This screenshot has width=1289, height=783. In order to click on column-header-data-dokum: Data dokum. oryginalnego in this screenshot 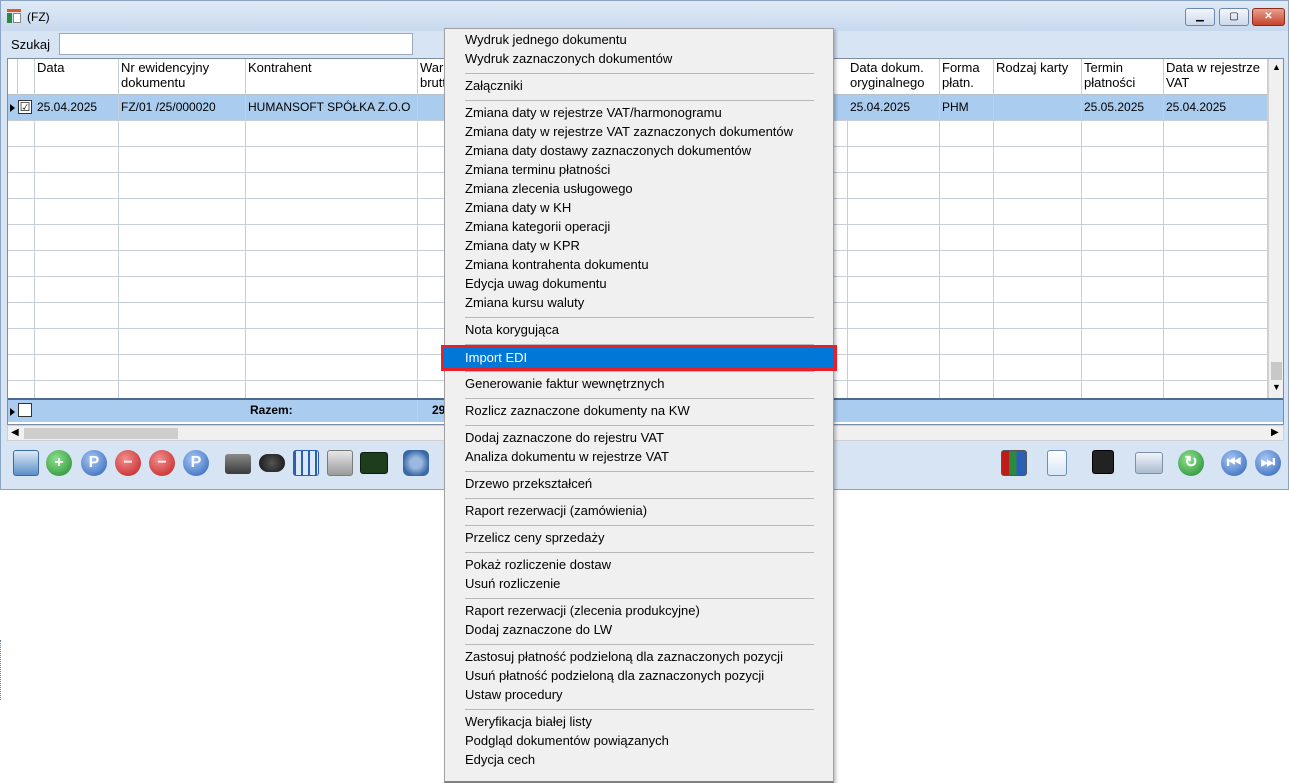, I will do `click(894, 77)`.